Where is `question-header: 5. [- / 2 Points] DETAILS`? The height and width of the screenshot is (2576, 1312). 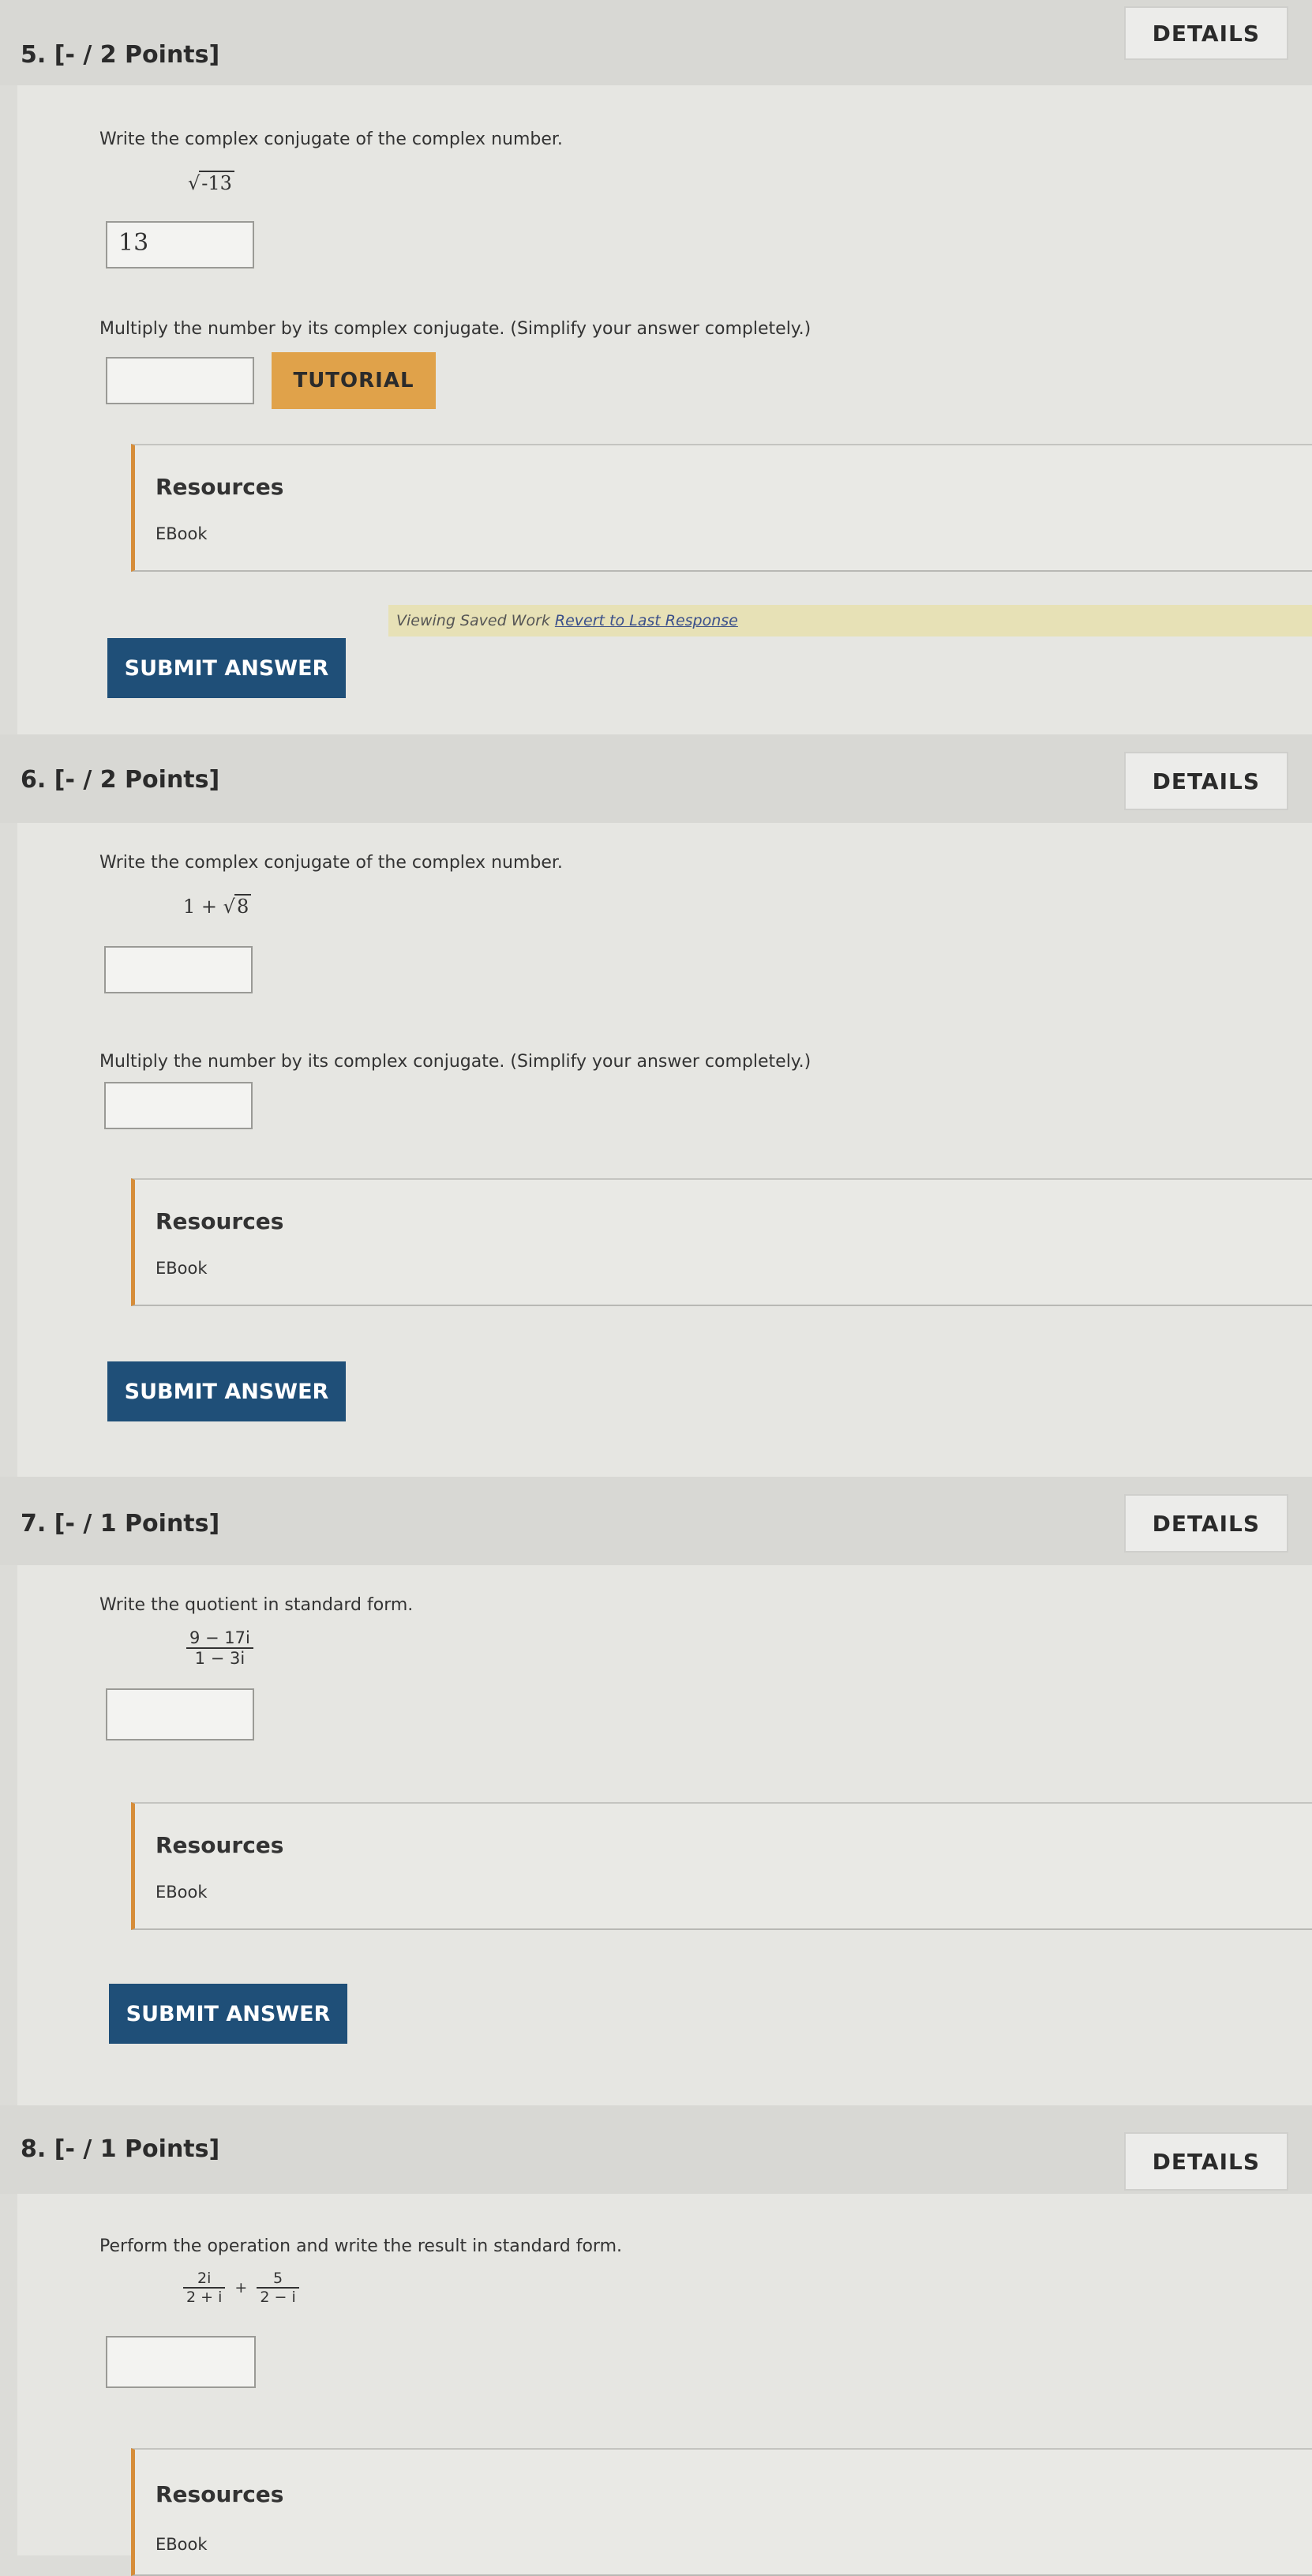 question-header: 5. [- / 2 Points] DETAILS is located at coordinates (656, 42).